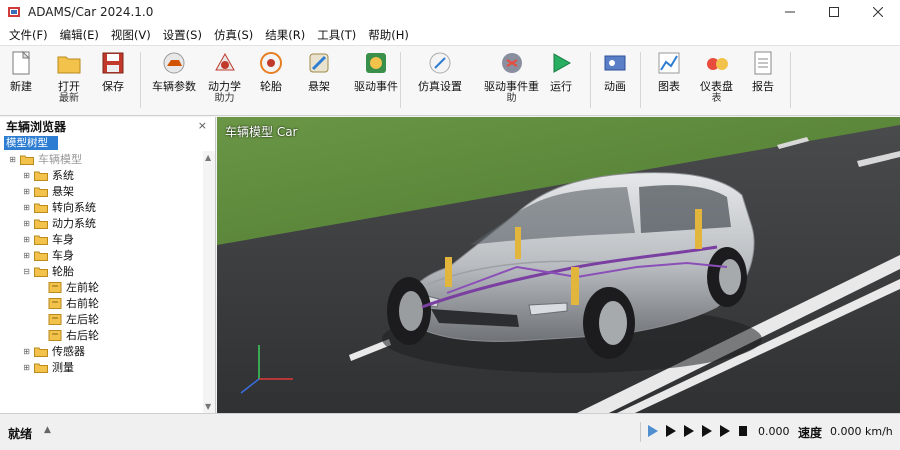 This screenshot has height=450, width=900. I want to click on tree-item: ⊟ 轮胎, so click(48, 271).